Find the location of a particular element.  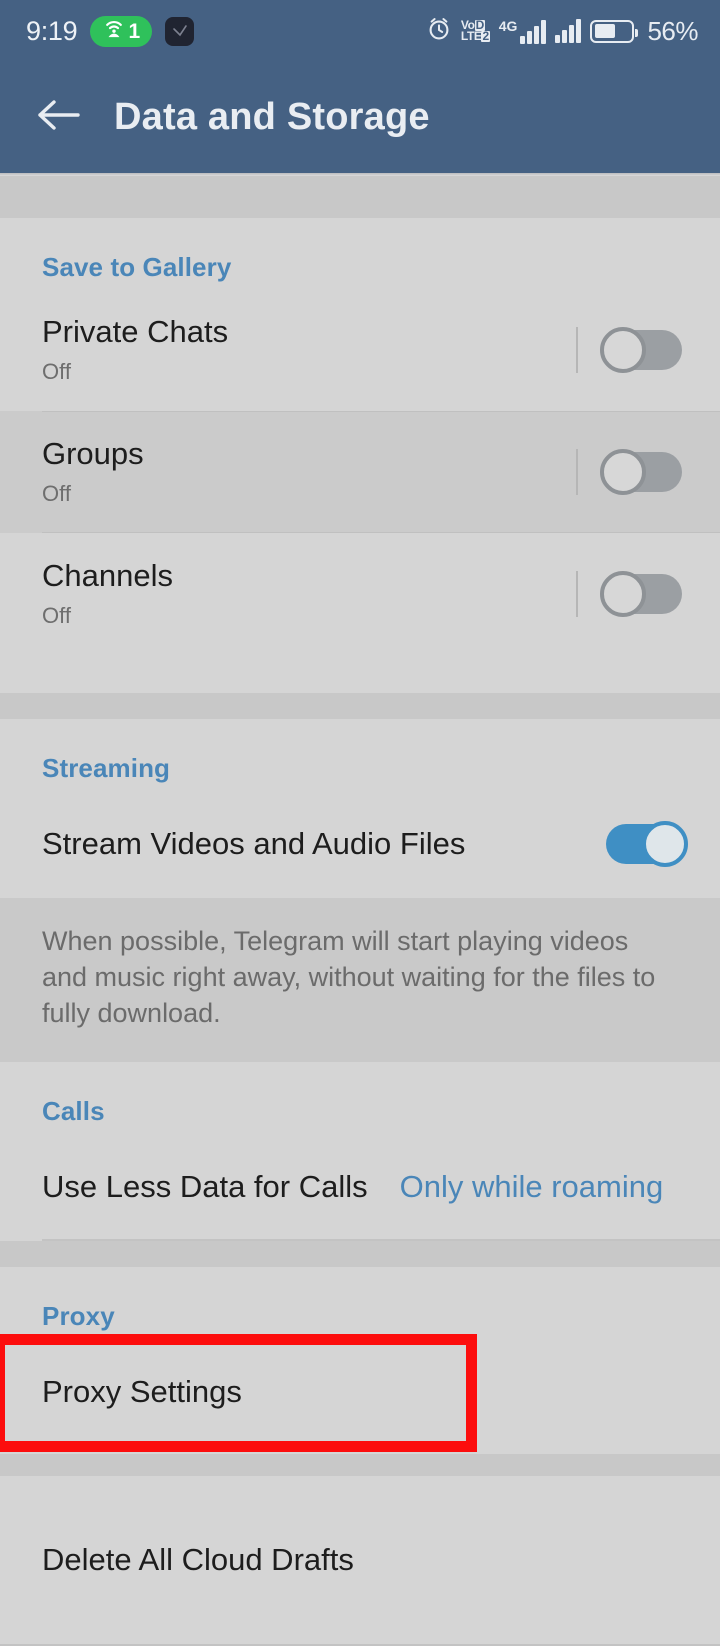

row-proxy-settings: Proxy Settings is located at coordinates (360, 1392).